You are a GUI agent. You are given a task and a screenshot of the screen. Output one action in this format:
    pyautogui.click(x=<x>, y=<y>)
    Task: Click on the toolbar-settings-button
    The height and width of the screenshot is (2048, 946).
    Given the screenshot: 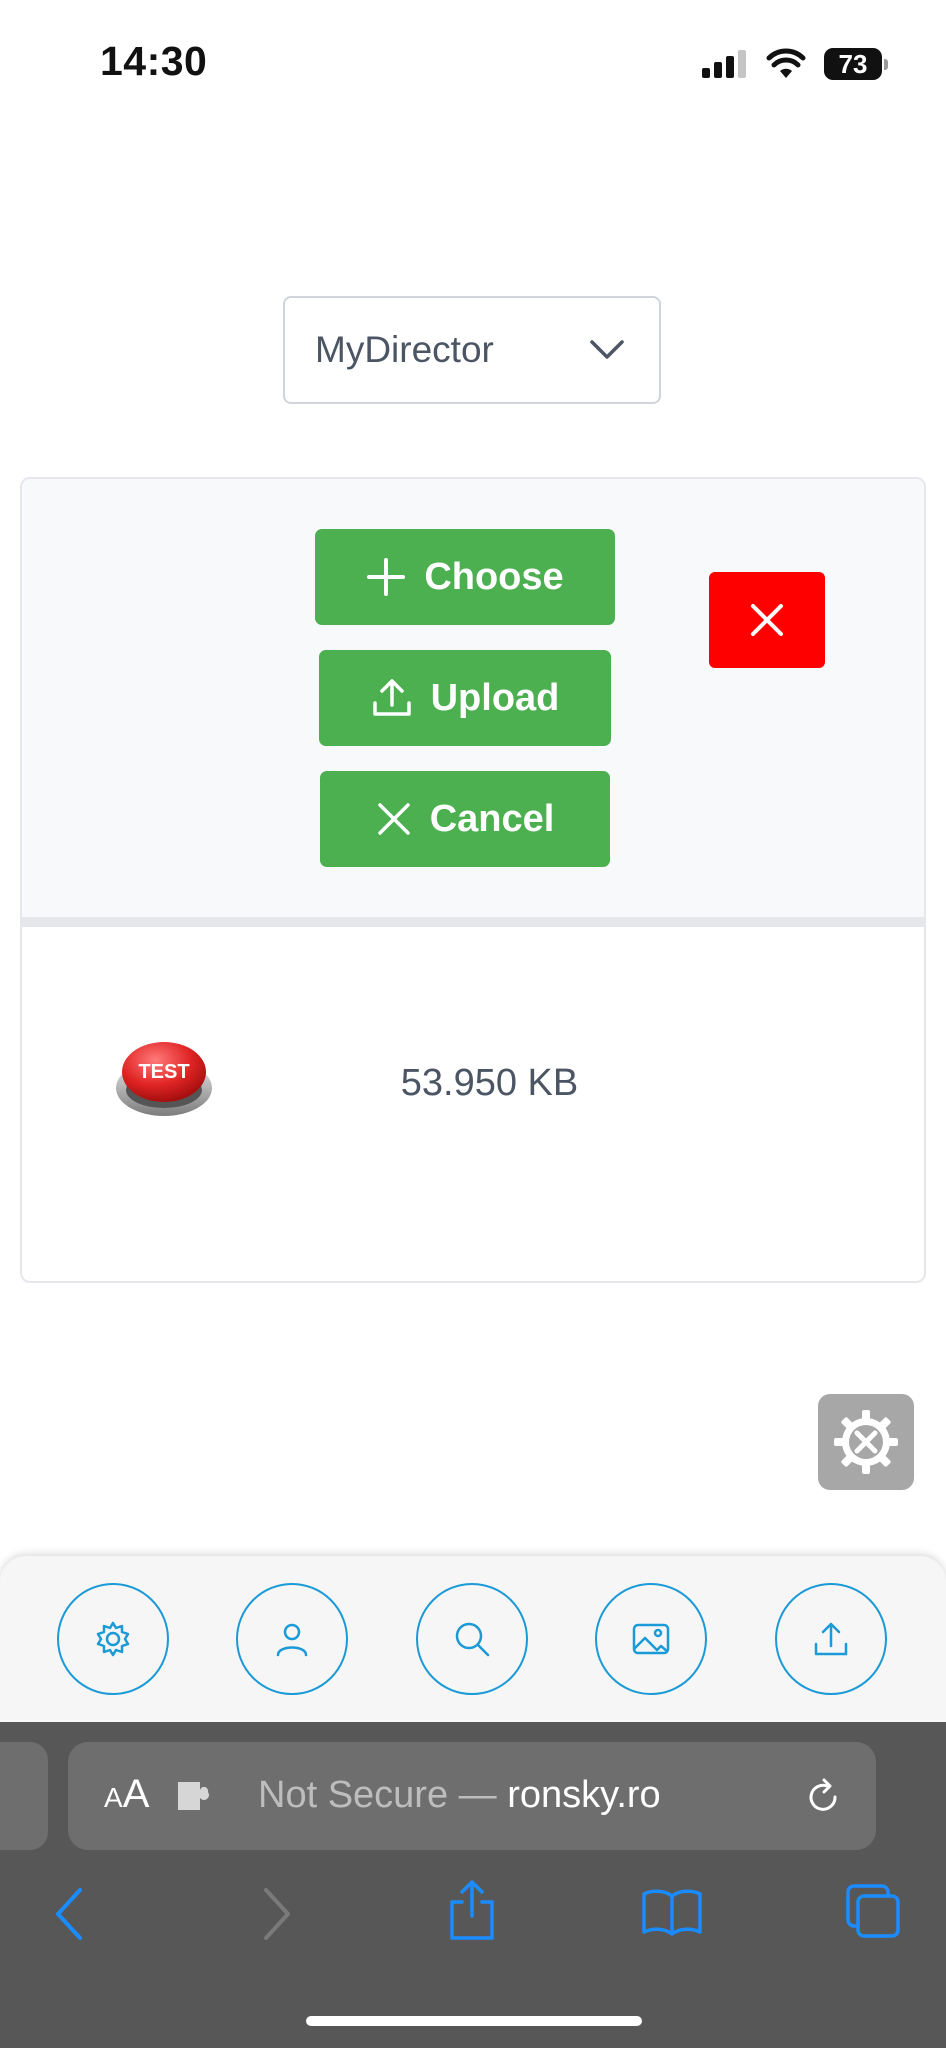 What is the action you would take?
    pyautogui.click(x=113, y=1639)
    